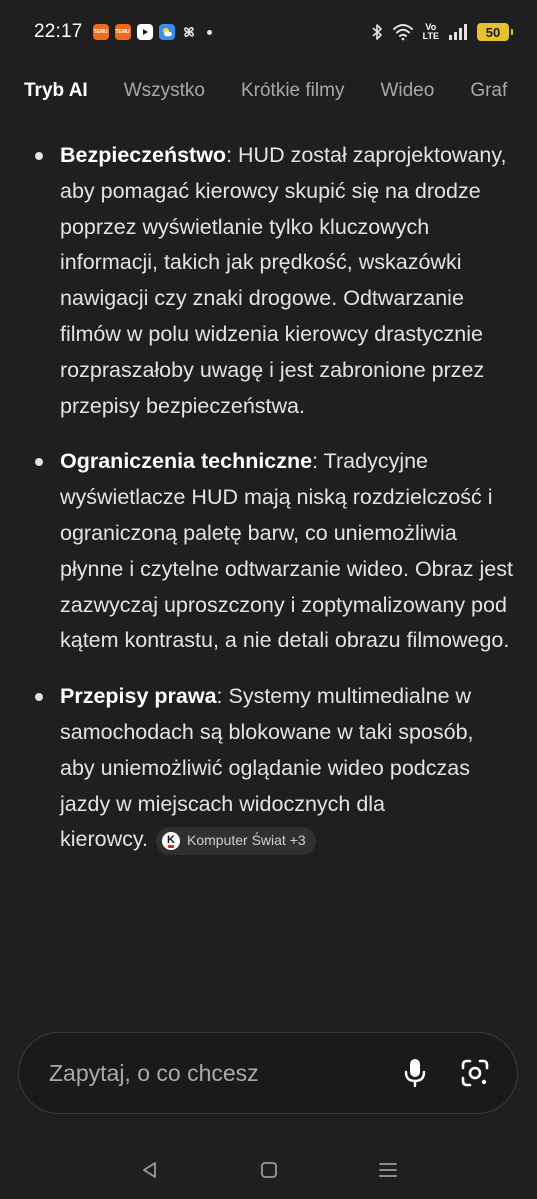 The height and width of the screenshot is (1199, 537). What do you see at coordinates (442, 32) in the screenshot?
I see `system-icons: Vo LTE 50` at bounding box center [442, 32].